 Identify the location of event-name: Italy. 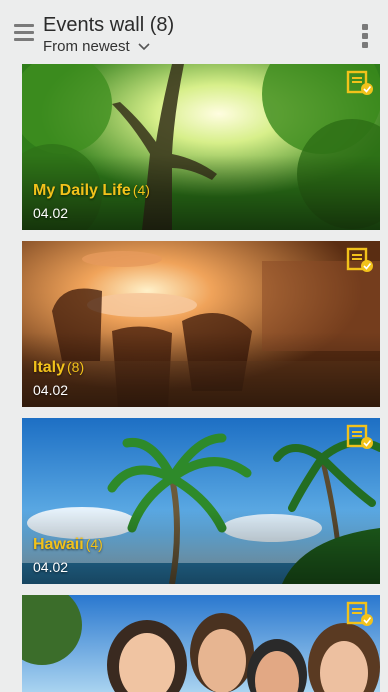
(49, 367).